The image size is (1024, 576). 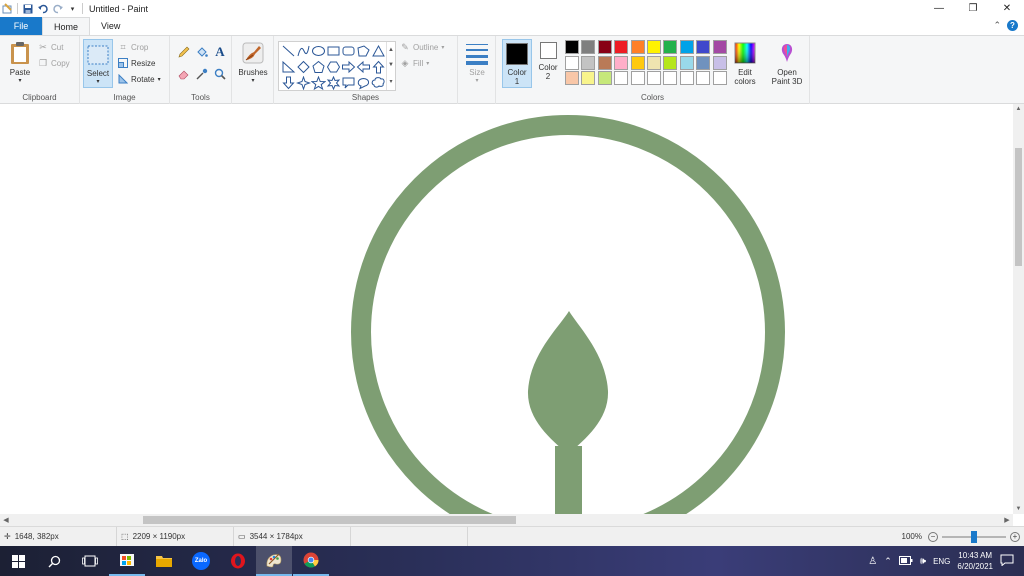 What do you see at coordinates (288, 83) in the screenshot?
I see `down-arrow-shape-icon` at bounding box center [288, 83].